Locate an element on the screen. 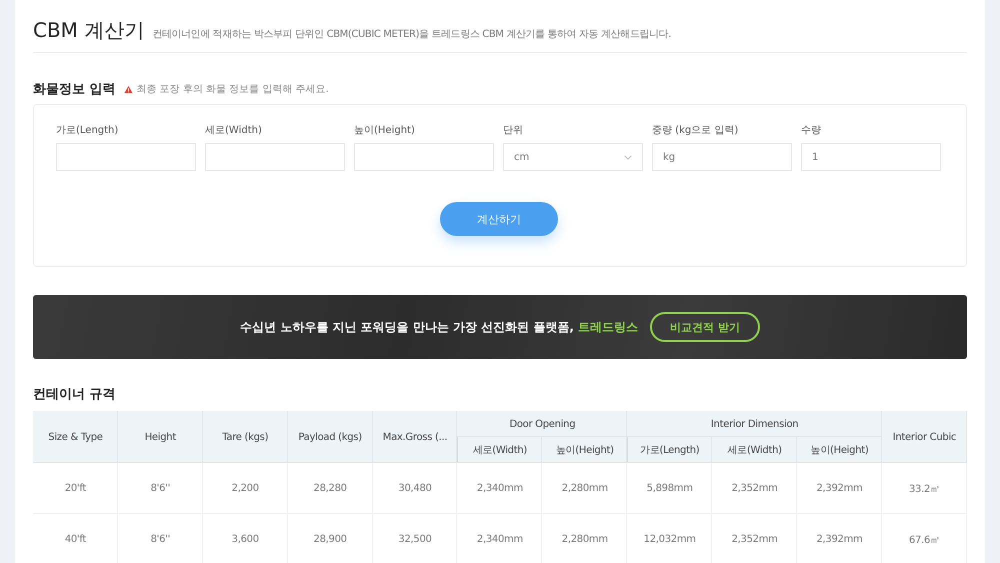  column-group-header: Door Opening is located at coordinates (542, 424).